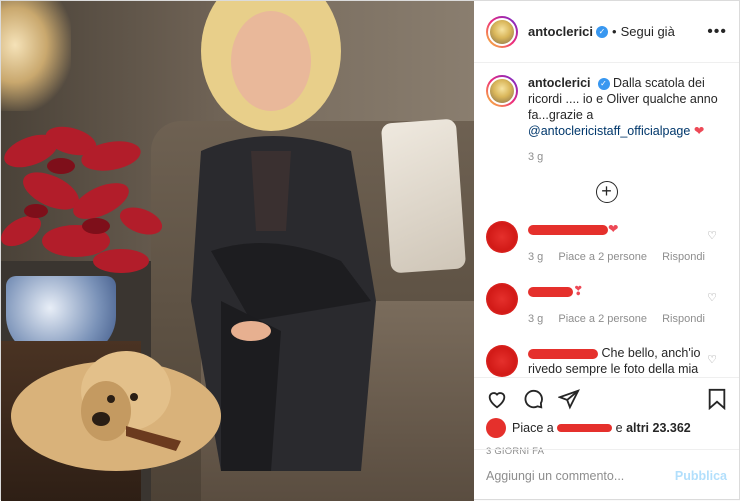 Image resolution: width=740 pixels, height=501 pixels. I want to click on post-header: antoclerici ✓ • Segui già •••, so click(606, 32).